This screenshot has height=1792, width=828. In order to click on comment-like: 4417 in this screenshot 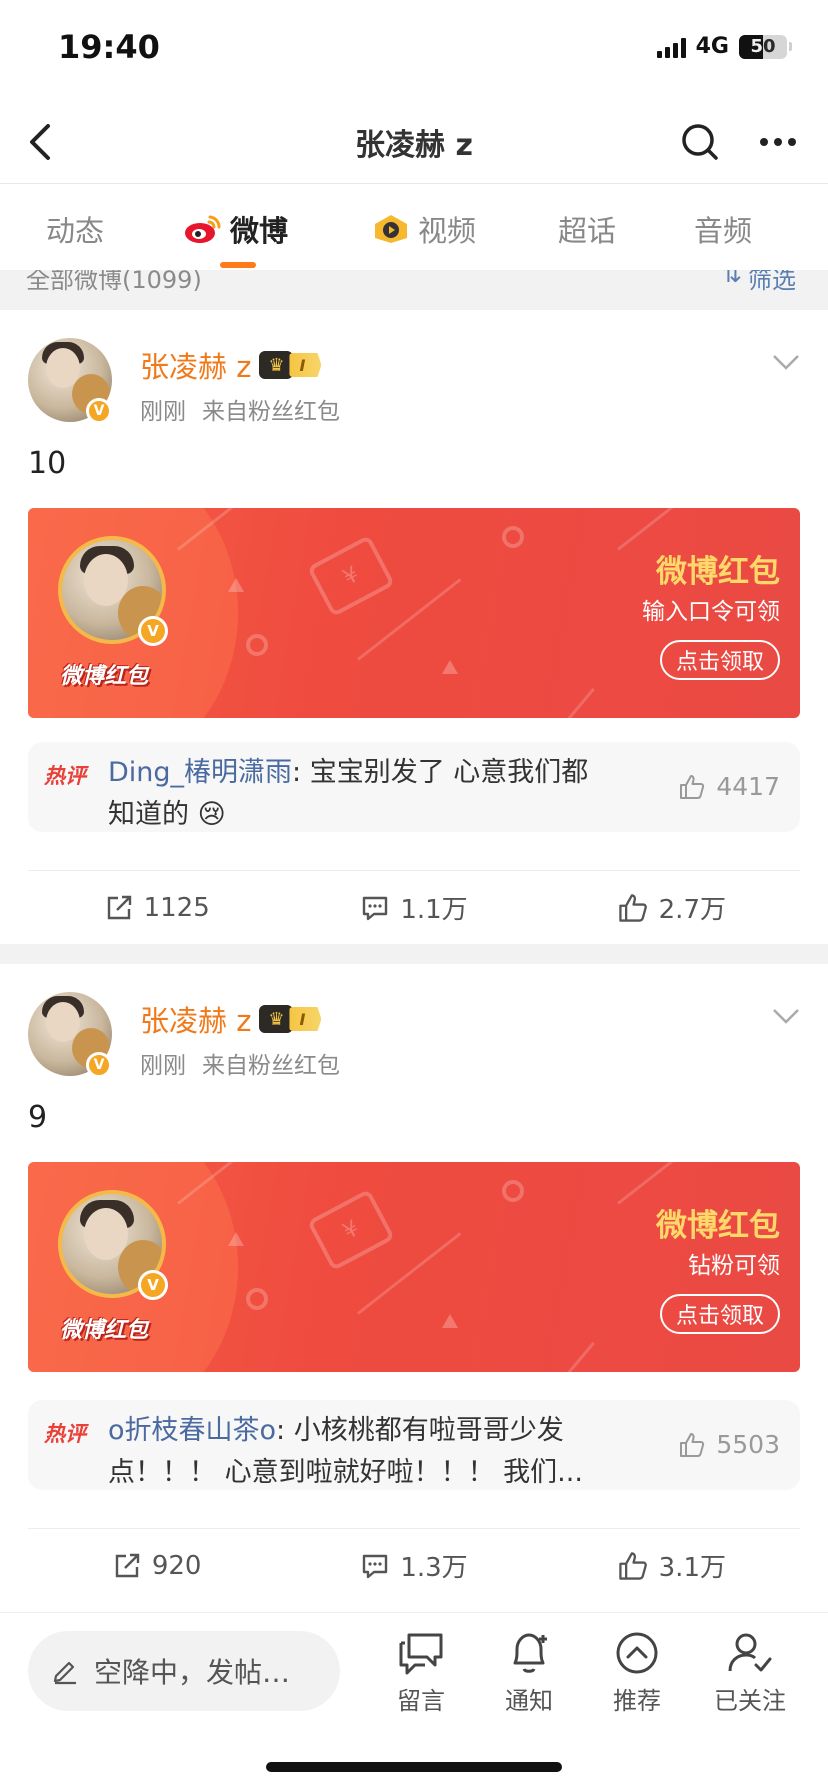, I will do `click(729, 786)`.